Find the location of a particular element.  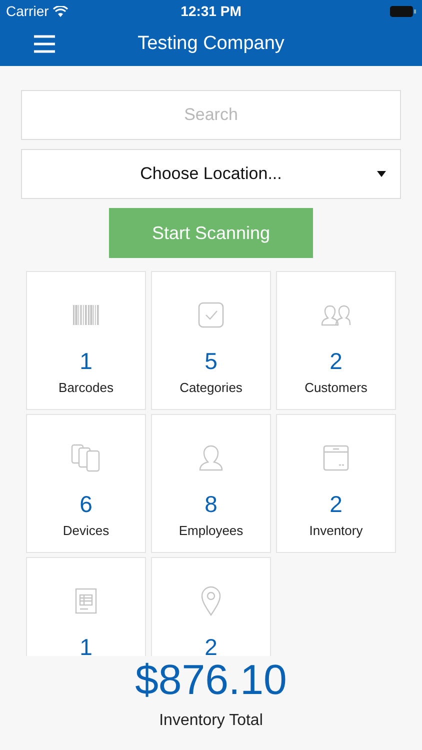

total-label: Inventory Total is located at coordinates (211, 721).